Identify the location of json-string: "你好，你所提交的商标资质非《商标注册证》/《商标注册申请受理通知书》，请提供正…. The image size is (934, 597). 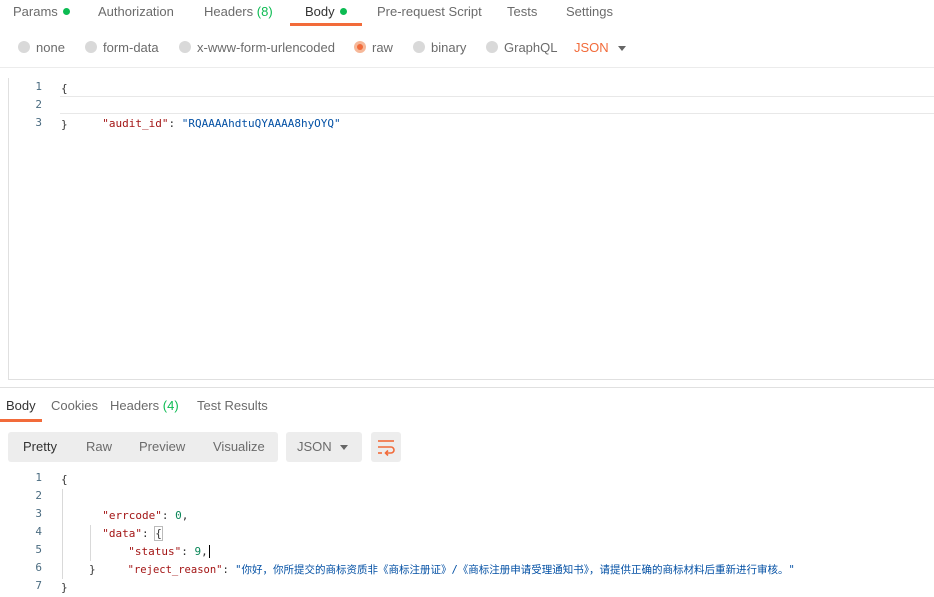
(515, 570).